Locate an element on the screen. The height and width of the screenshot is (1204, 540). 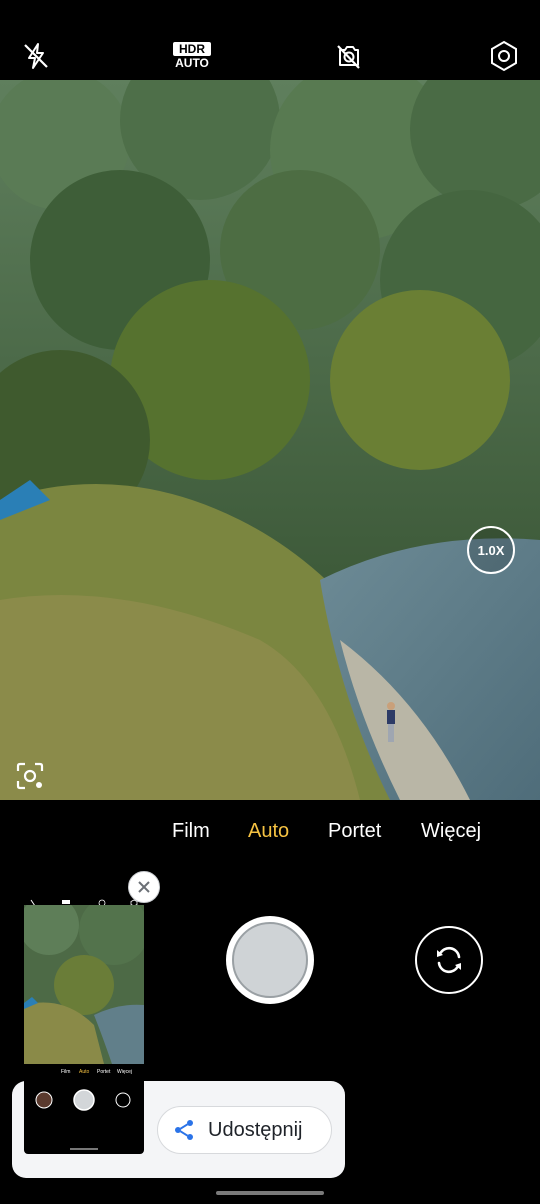
thumb-photo is located at coordinates (84, 984).